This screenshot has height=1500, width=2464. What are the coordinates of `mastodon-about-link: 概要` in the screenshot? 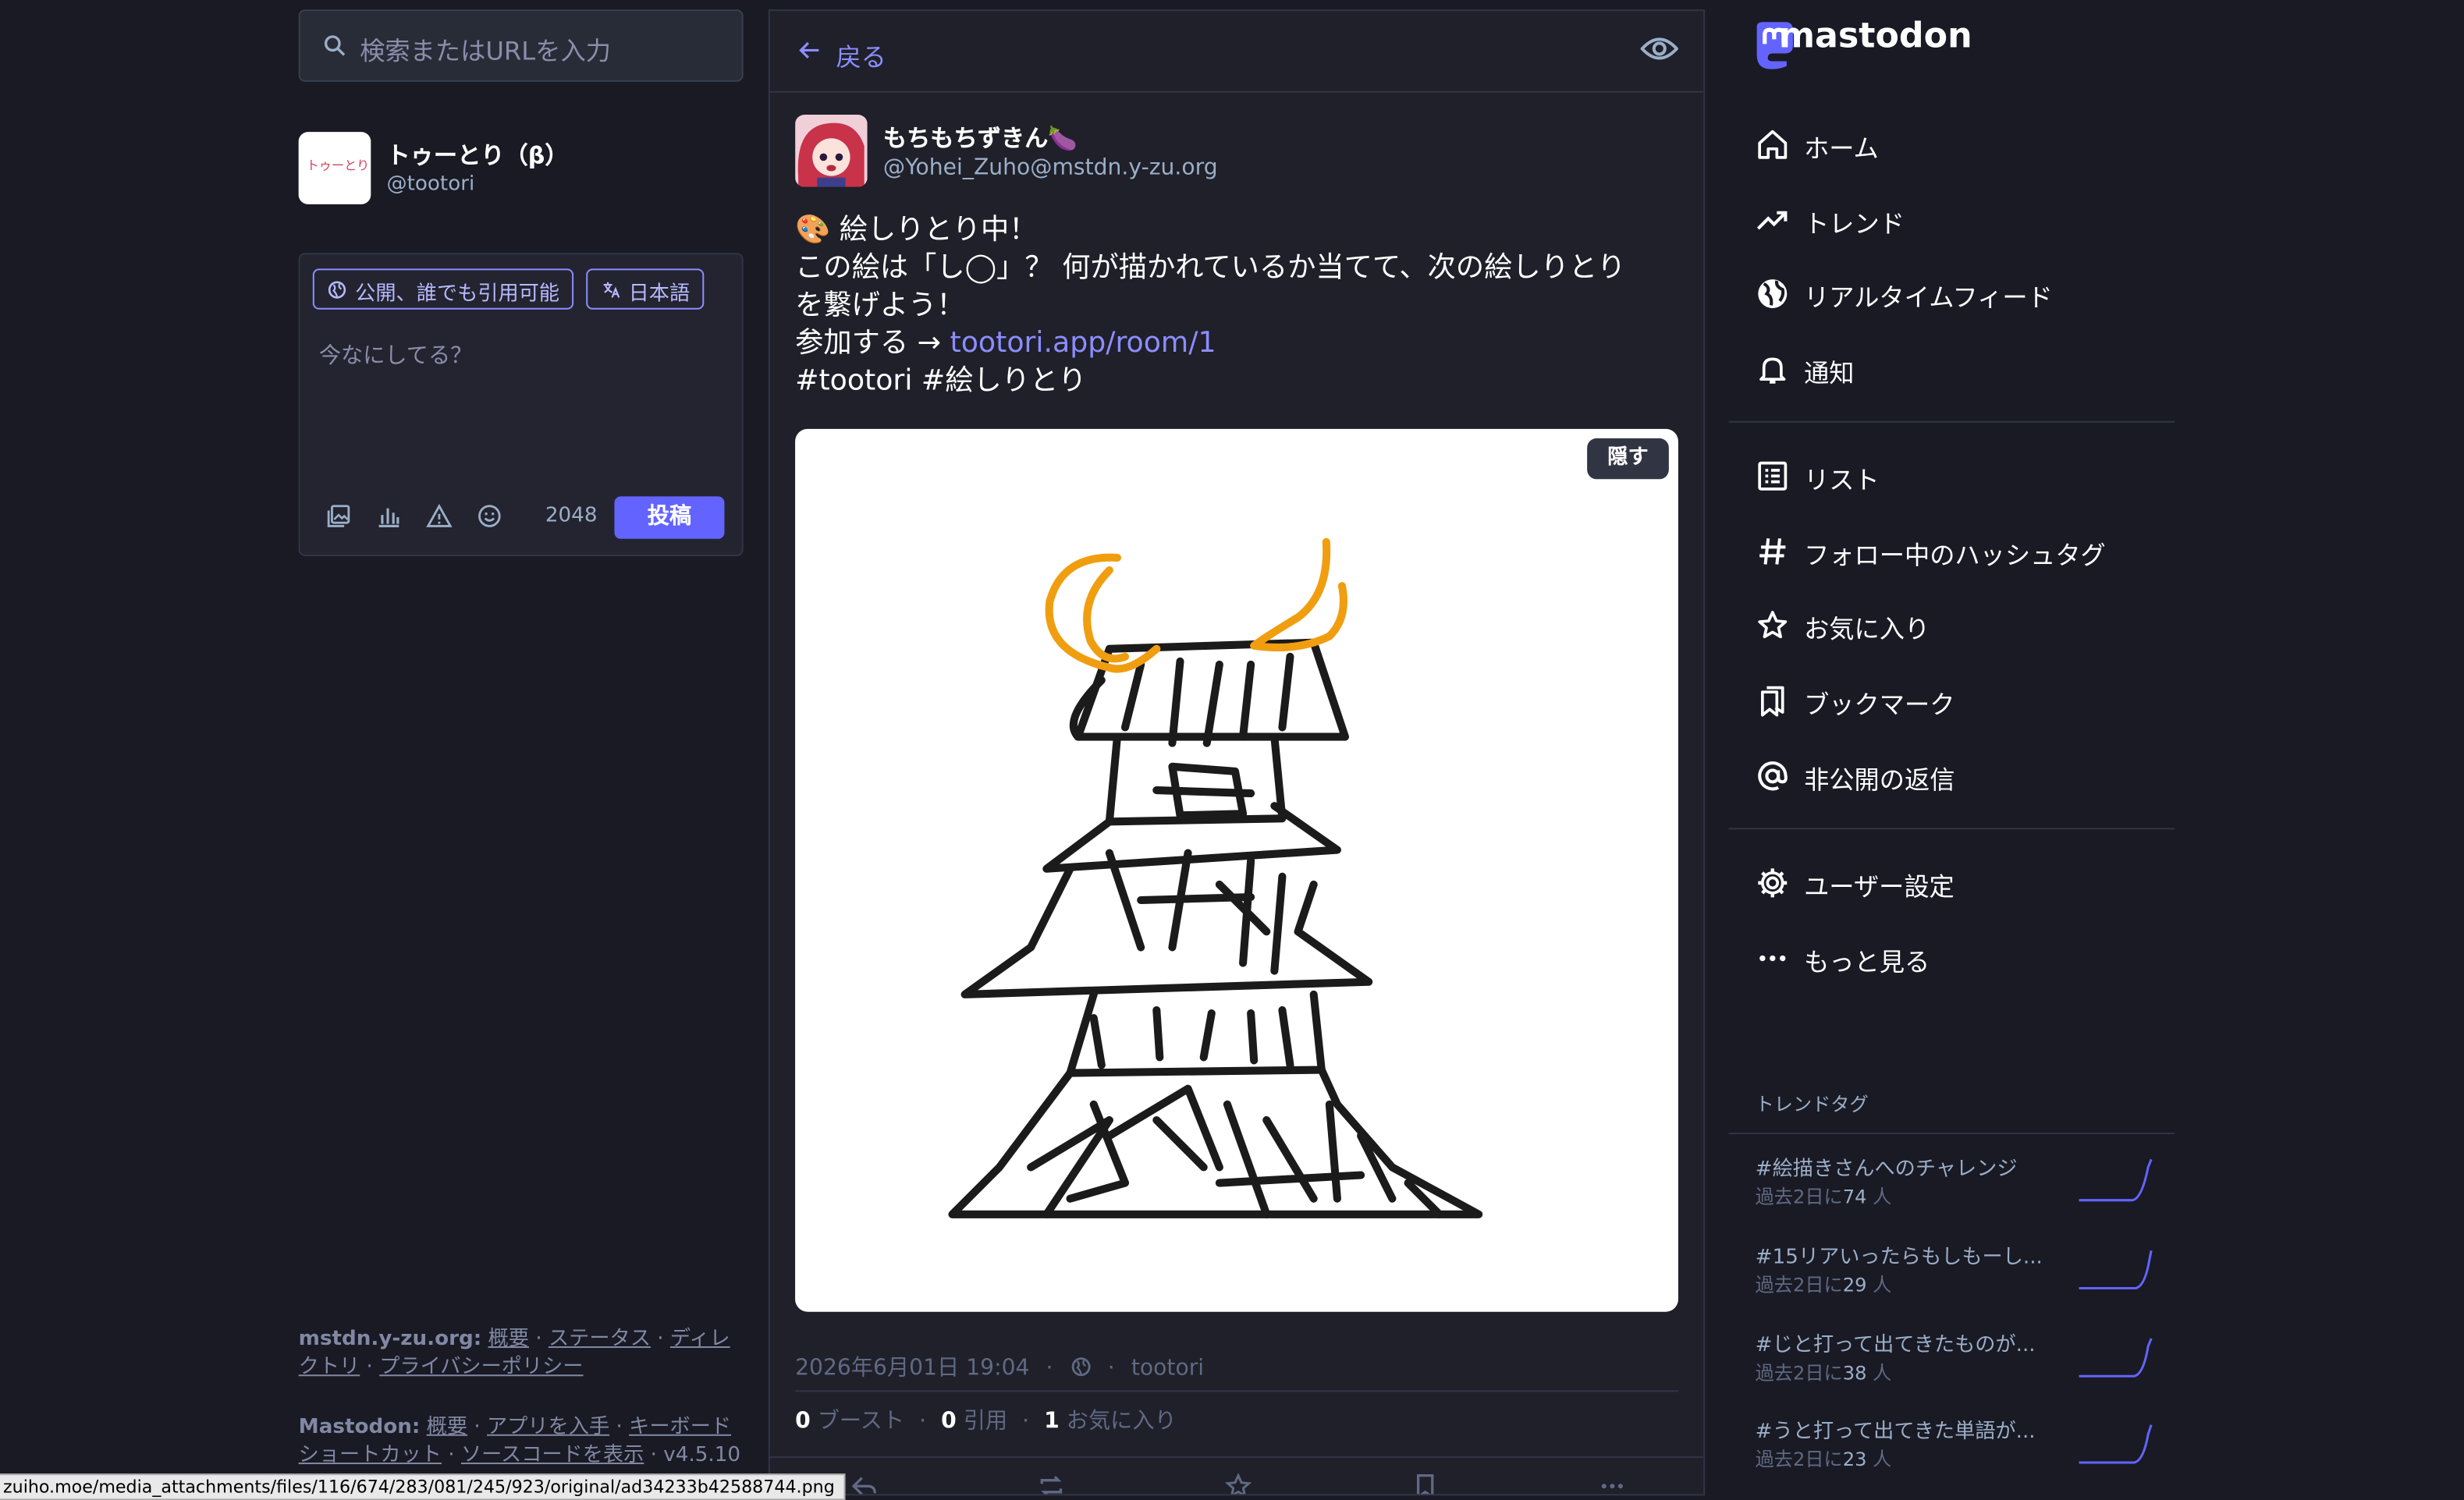 It's located at (447, 1427).